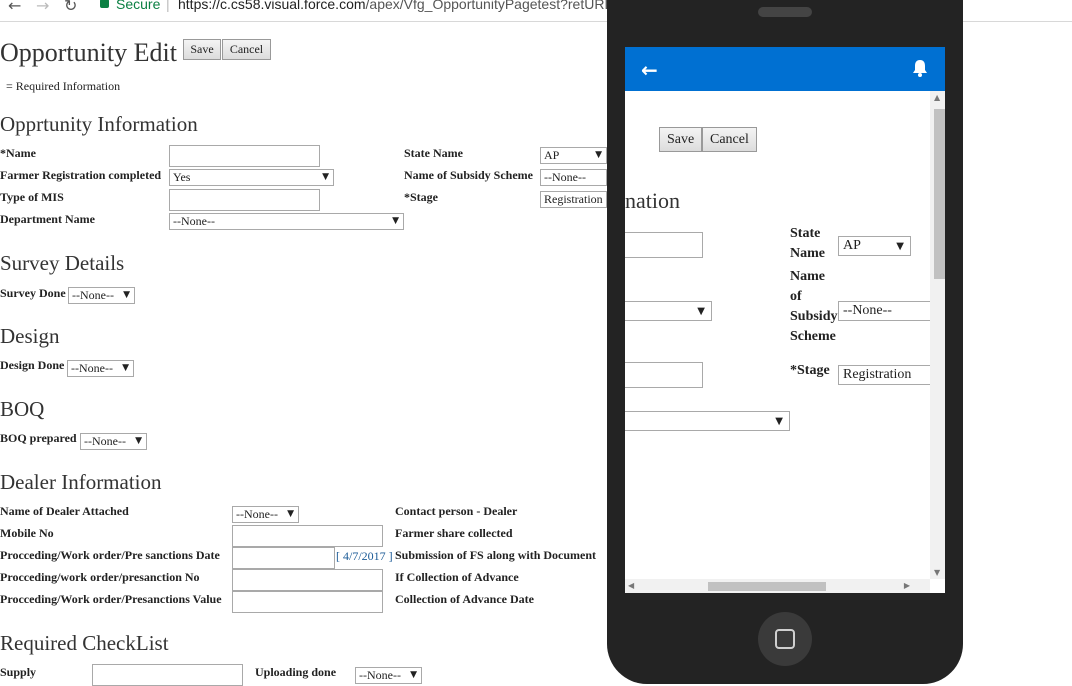  Describe the element at coordinates (33, 293) in the screenshot. I see `survey-done-label: Survey Done` at that location.